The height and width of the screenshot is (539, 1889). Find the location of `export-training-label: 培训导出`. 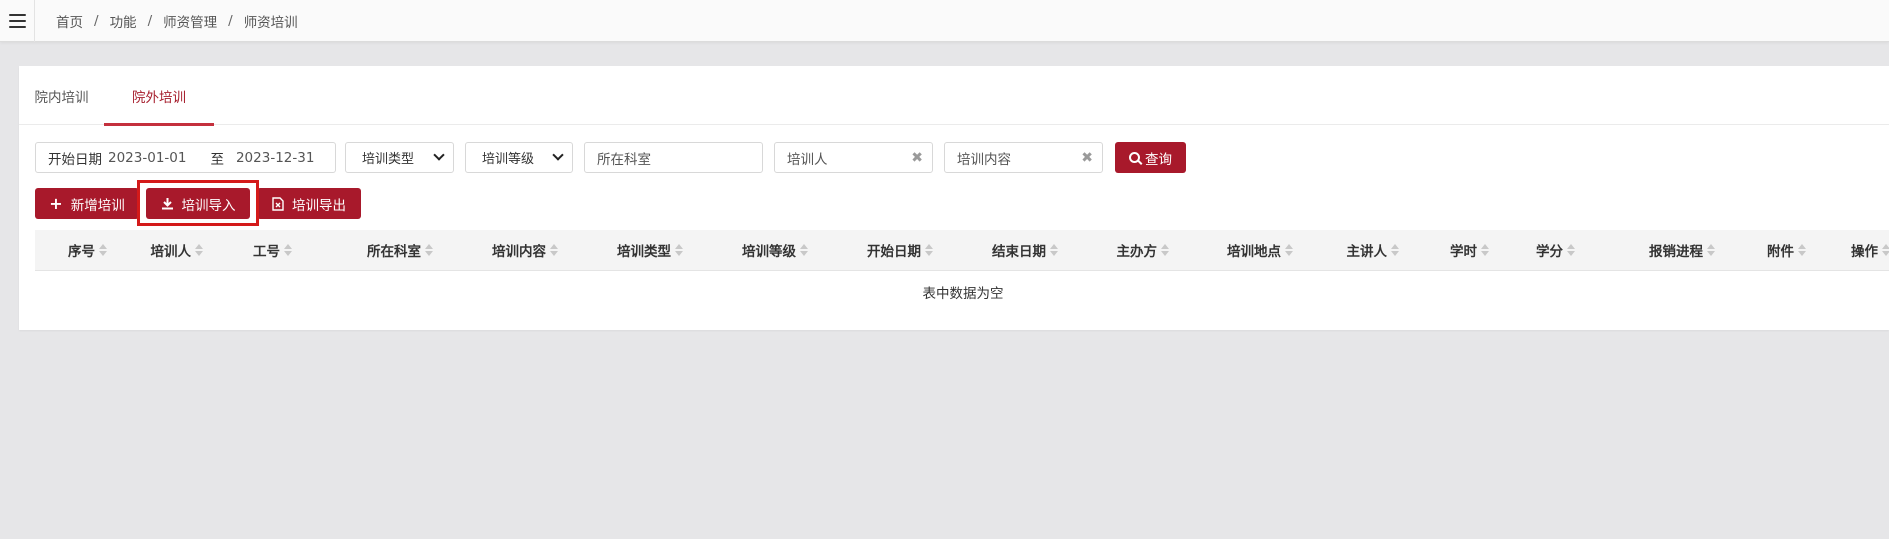

export-training-label: 培训导出 is located at coordinates (319, 205).